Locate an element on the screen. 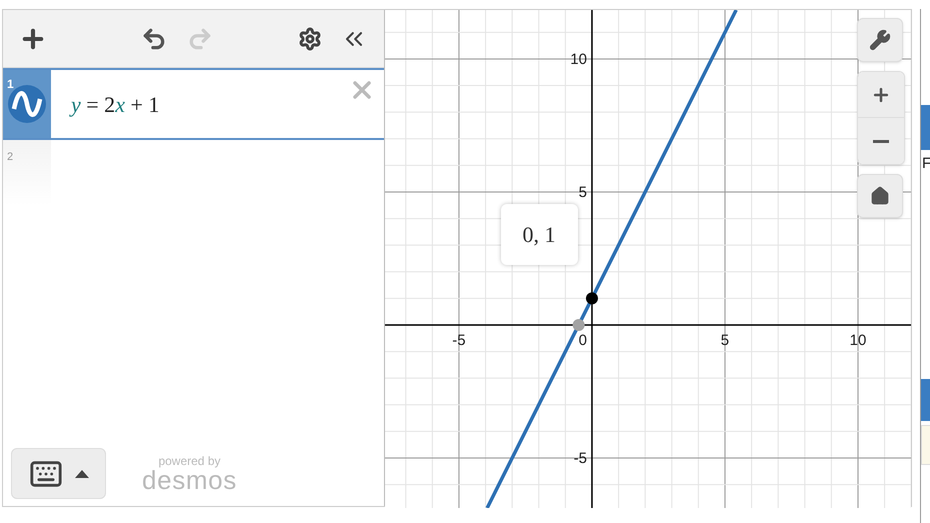  expression-index: 1 is located at coordinates (10, 84).